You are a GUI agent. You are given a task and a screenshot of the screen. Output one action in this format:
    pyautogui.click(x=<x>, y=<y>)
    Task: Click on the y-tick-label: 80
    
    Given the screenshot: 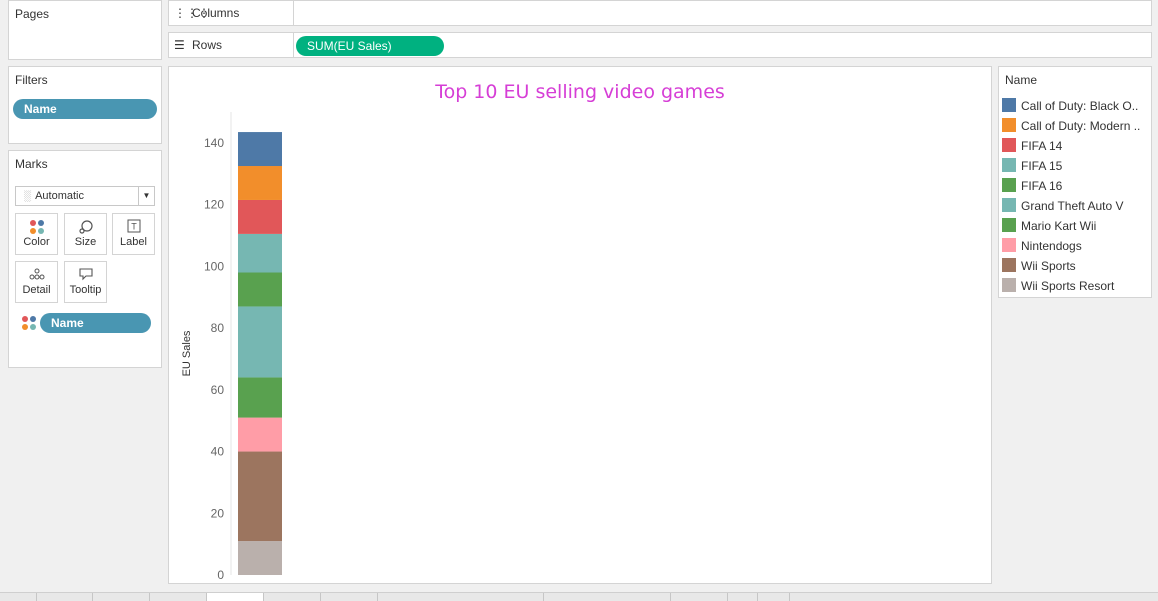 What is the action you would take?
    pyautogui.click(x=218, y=328)
    